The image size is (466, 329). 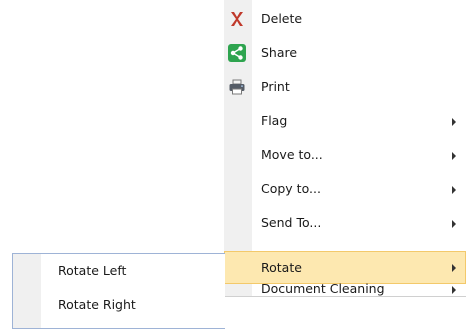 What do you see at coordinates (282, 18) in the screenshot?
I see `menu-item-label: Delete` at bounding box center [282, 18].